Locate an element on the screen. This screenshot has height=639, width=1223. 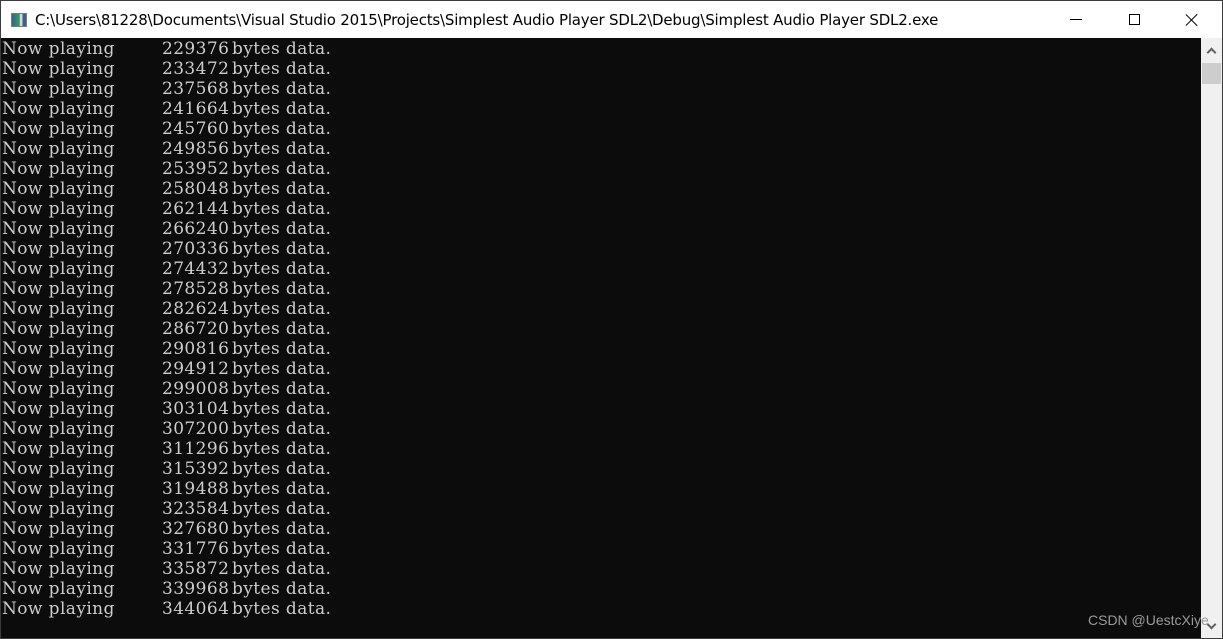
console-line-bytes: 327680 is located at coordinates (196, 529).